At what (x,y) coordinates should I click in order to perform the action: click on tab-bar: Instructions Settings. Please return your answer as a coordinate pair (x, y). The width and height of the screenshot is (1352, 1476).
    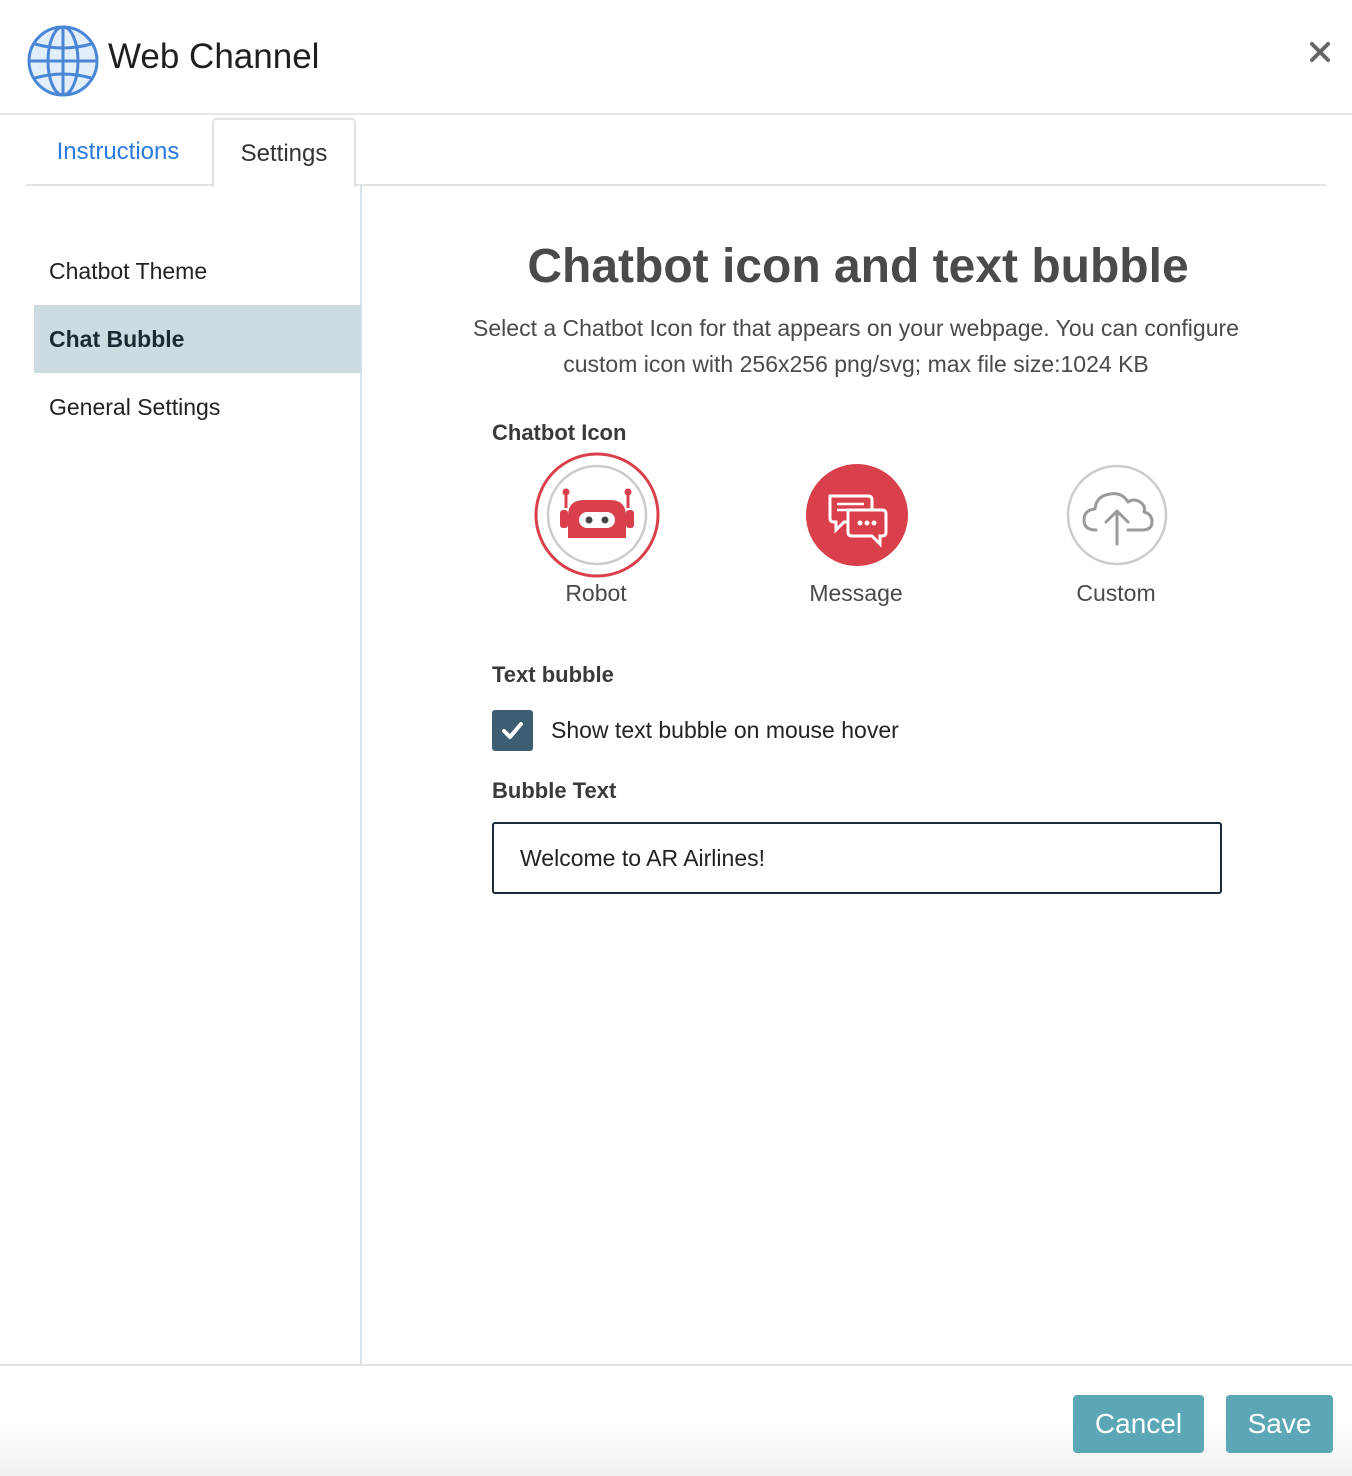
    Looking at the image, I should click on (676, 153).